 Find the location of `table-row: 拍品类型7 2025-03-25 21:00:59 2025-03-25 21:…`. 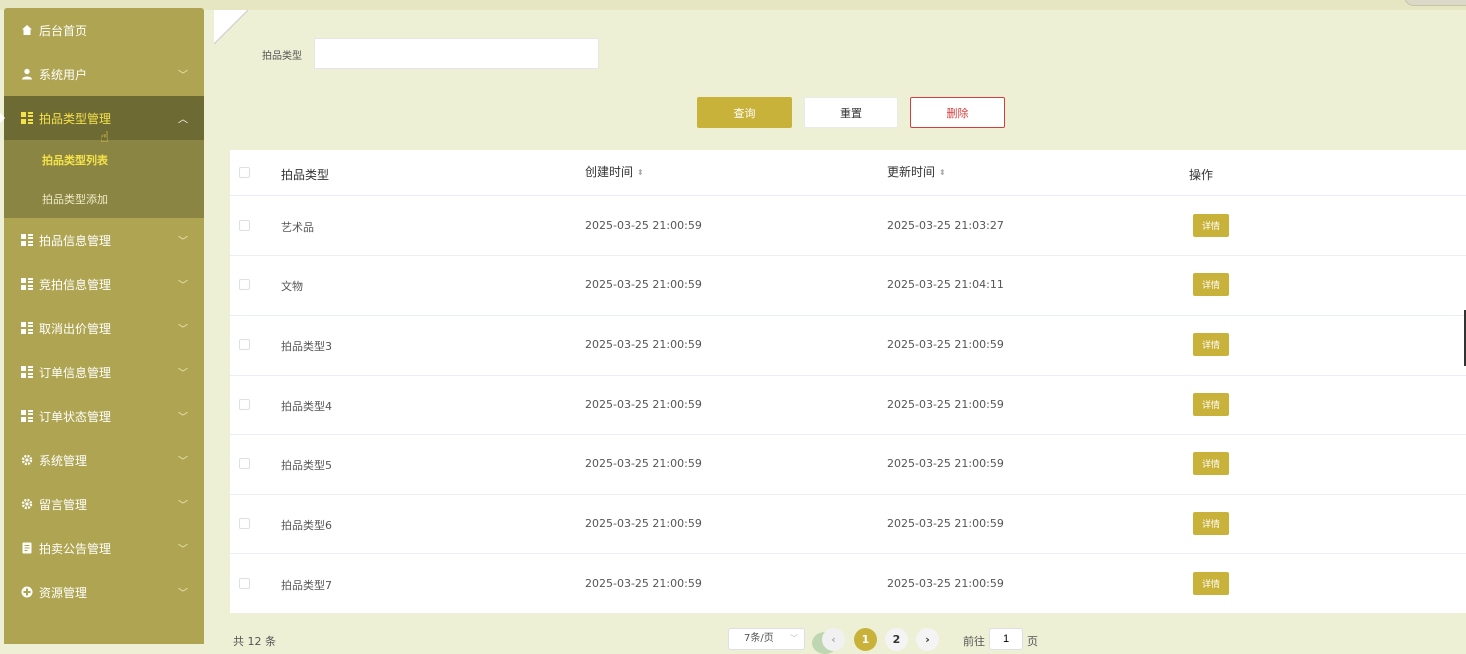

table-row: 拍品类型7 2025-03-25 21:00:59 2025-03-25 21:… is located at coordinates (848, 583).